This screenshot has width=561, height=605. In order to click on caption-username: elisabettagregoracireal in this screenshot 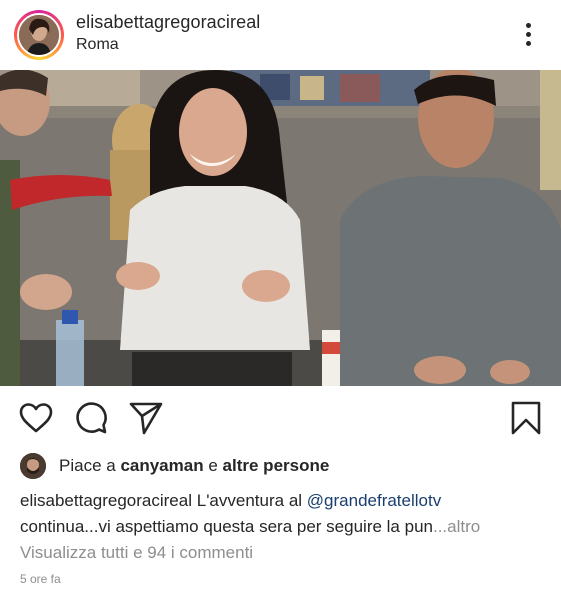, I will do `click(106, 500)`.